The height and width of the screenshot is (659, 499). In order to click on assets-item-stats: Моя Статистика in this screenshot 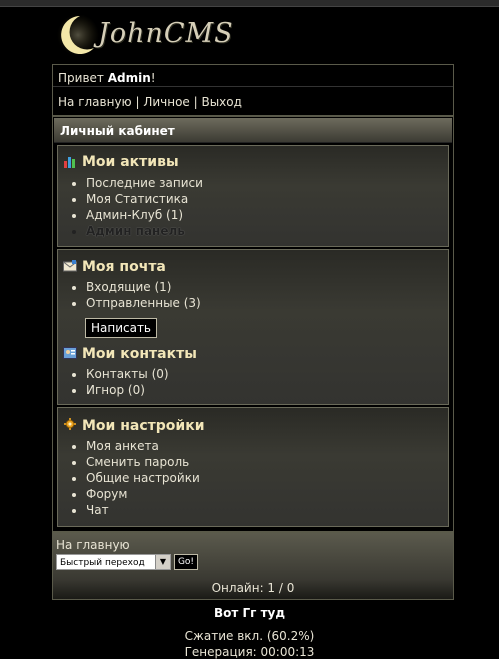, I will do `click(144, 199)`.